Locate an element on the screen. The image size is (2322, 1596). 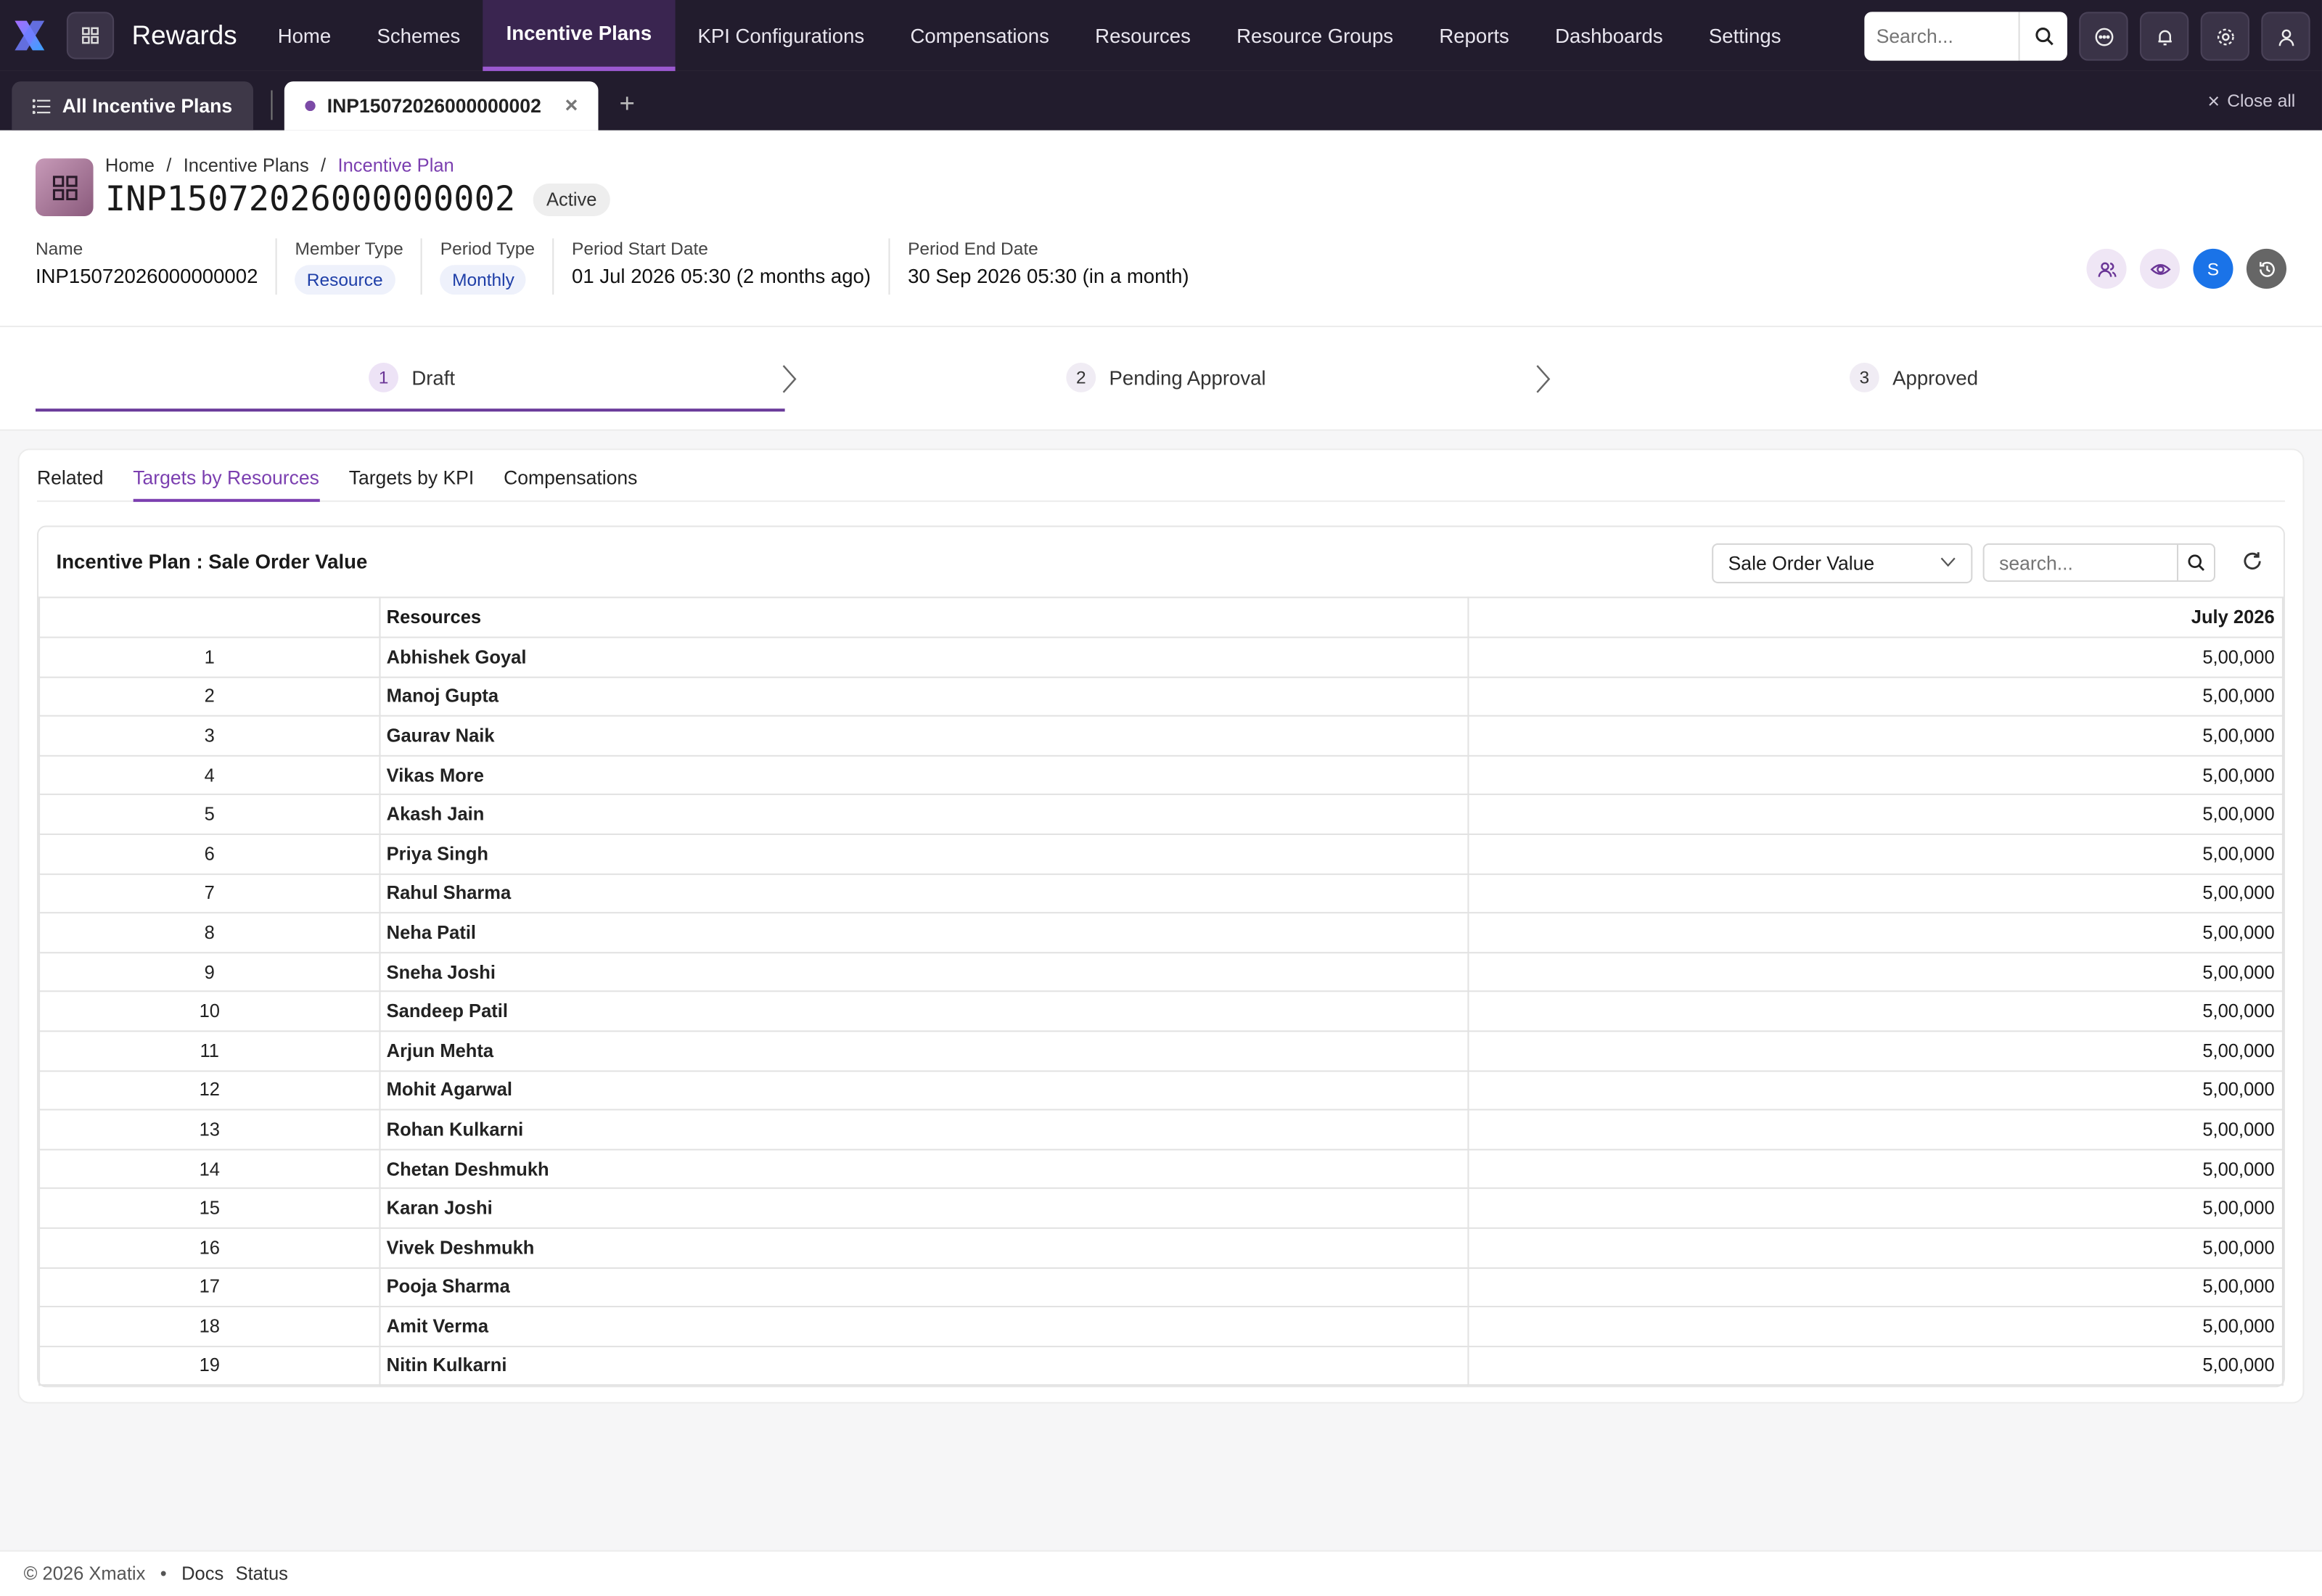
table-row: 5 Akash Jain 5,00,000 is located at coordinates (1161, 815).